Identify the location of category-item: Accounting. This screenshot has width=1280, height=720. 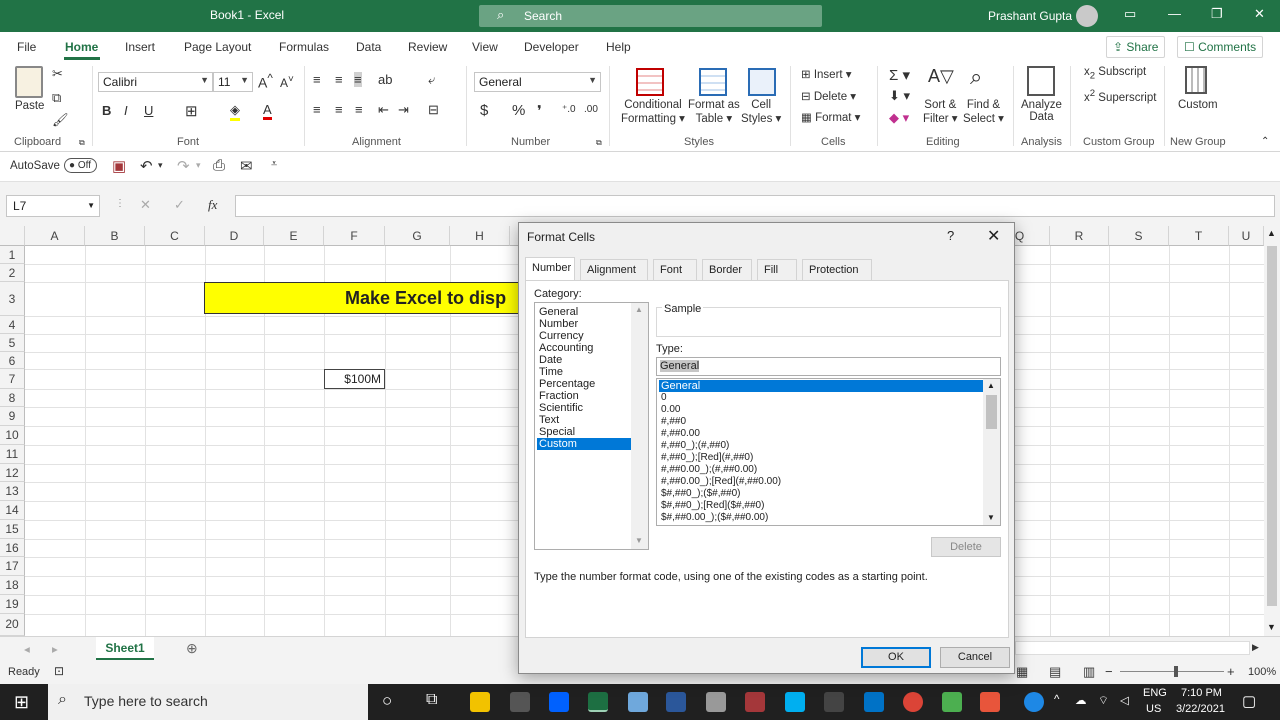
(584, 348).